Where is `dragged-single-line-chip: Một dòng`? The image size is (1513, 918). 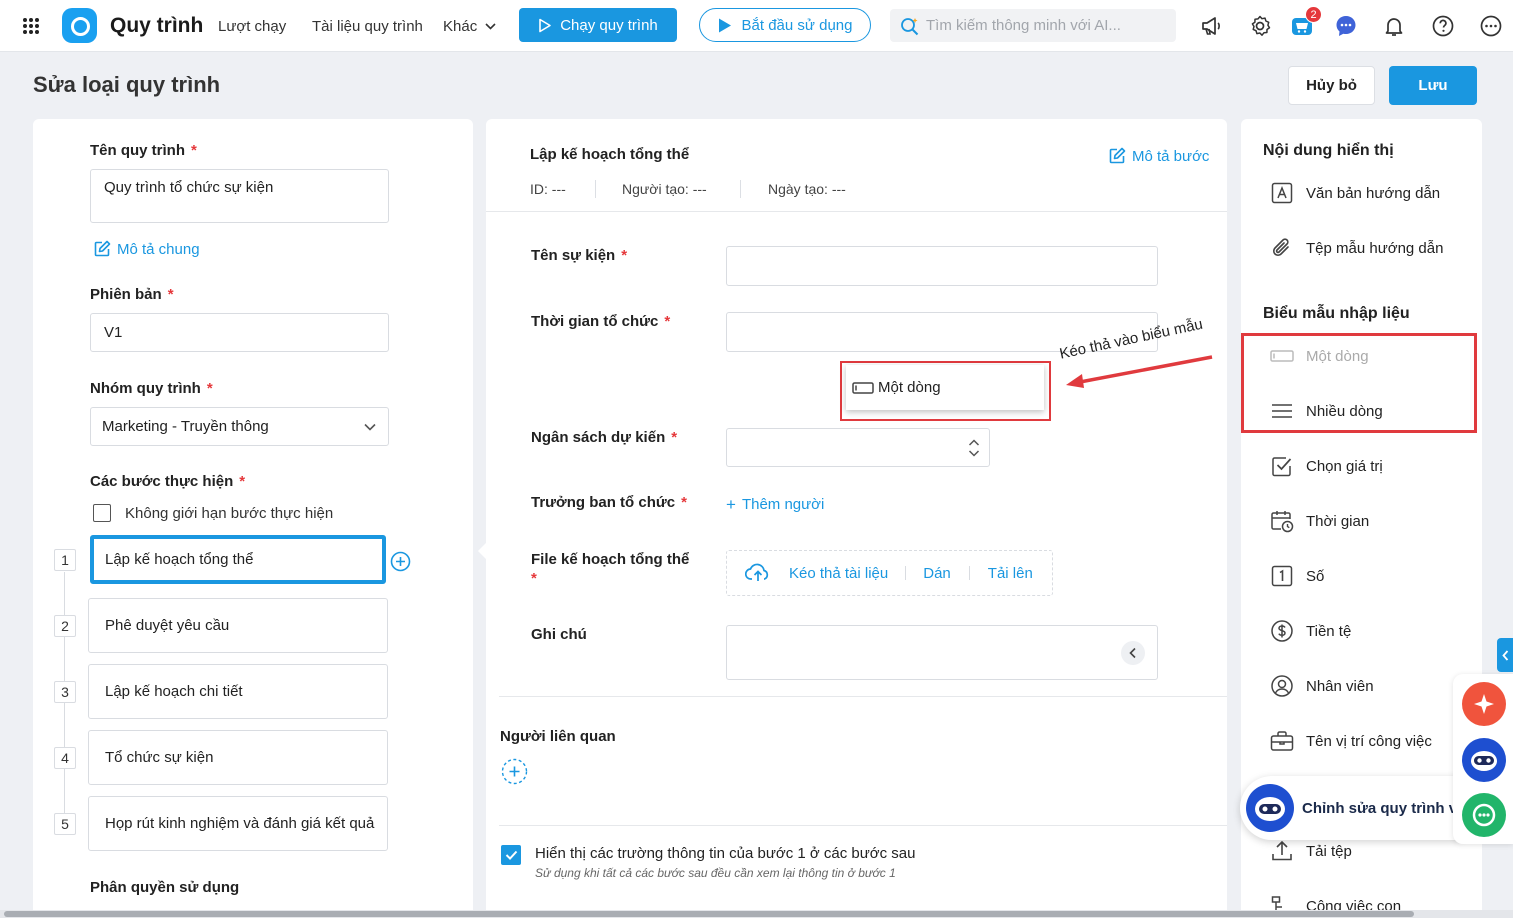
dragged-single-line-chip: Một dòng is located at coordinates (945, 387).